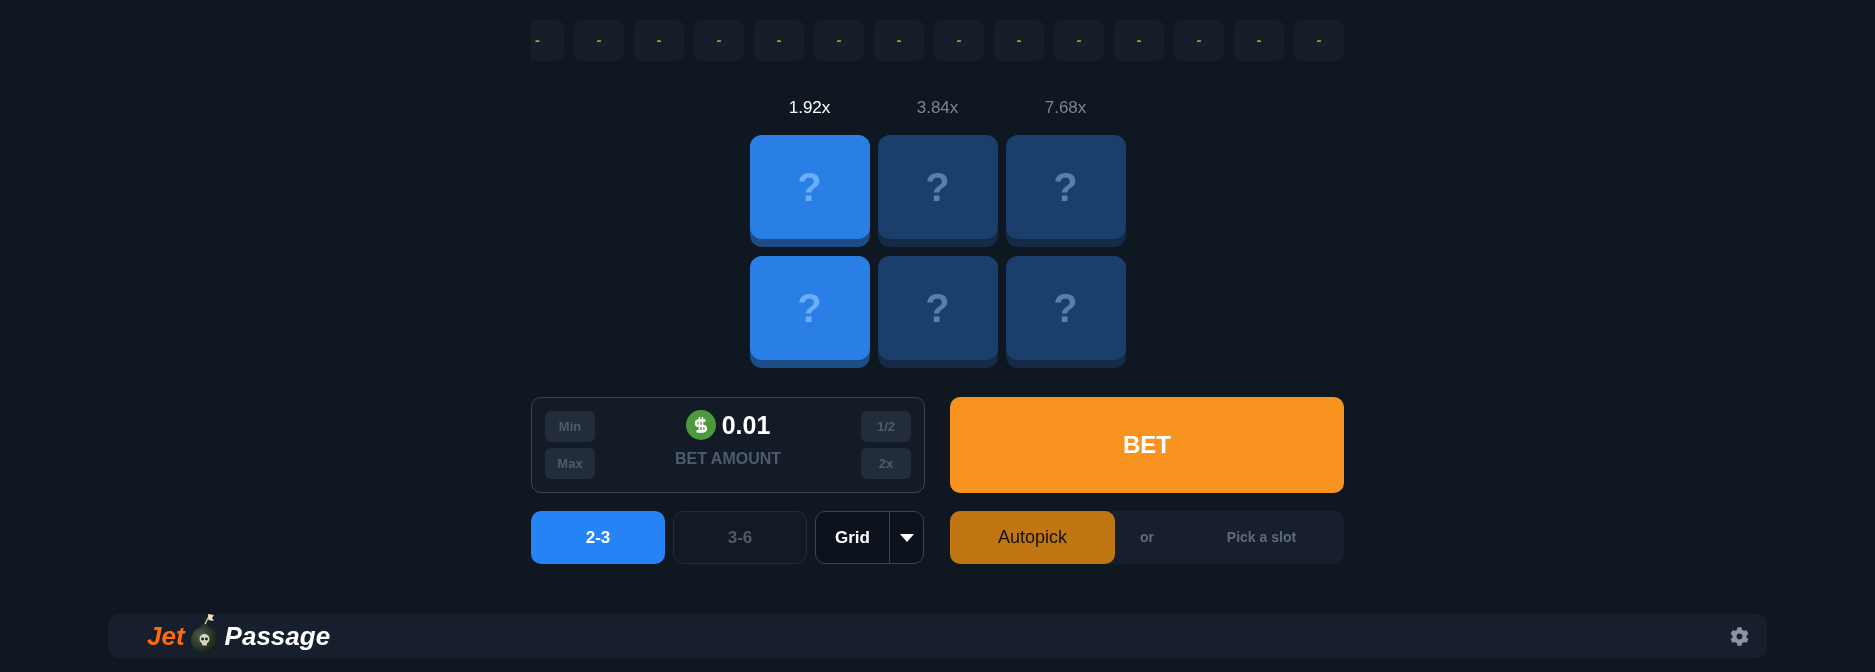 This screenshot has height=672, width=1875. What do you see at coordinates (809, 108) in the screenshot?
I see `multiplier-label: 1.92x` at bounding box center [809, 108].